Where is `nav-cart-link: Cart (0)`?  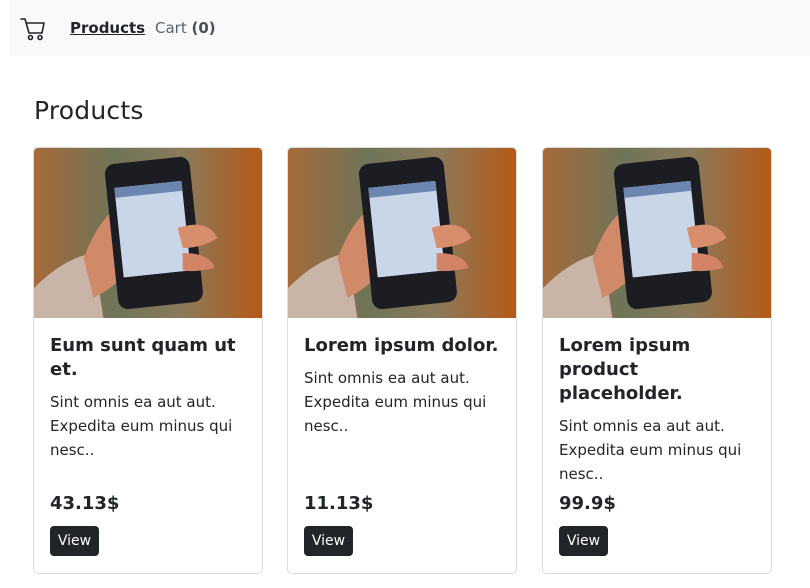
nav-cart-link: Cart (0) is located at coordinates (185, 28).